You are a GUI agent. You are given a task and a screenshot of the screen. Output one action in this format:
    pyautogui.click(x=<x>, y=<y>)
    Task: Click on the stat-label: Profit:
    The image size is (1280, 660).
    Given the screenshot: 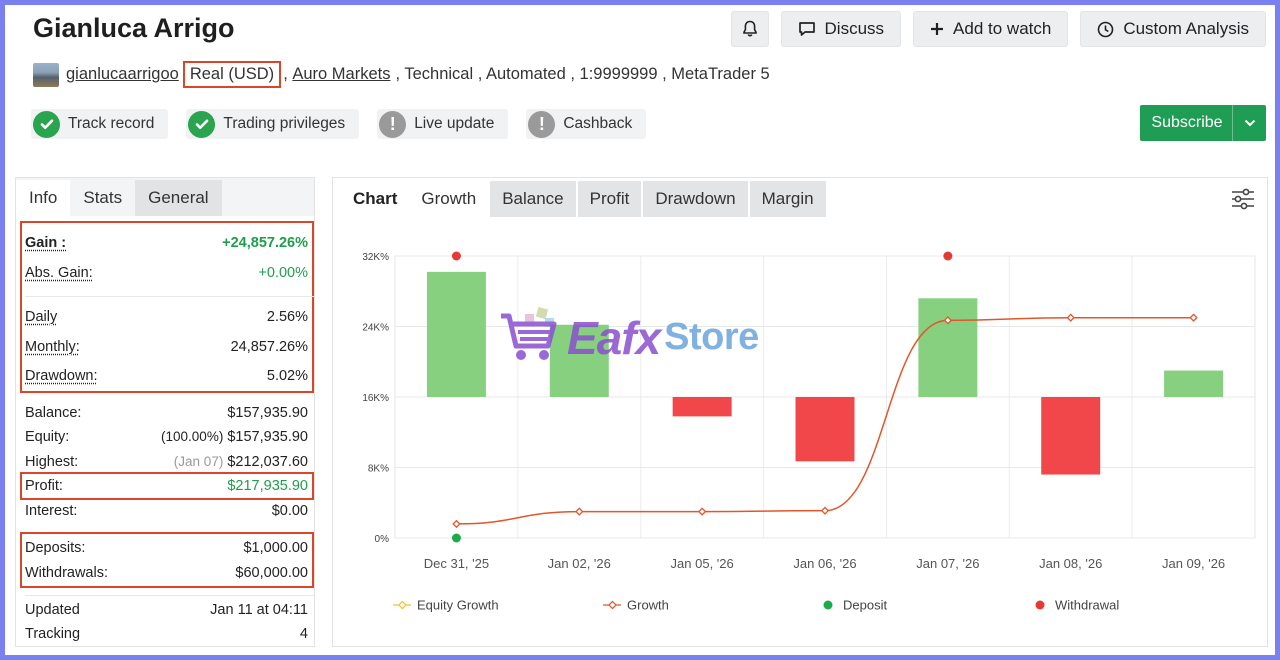 What is the action you would take?
    pyautogui.click(x=44, y=486)
    